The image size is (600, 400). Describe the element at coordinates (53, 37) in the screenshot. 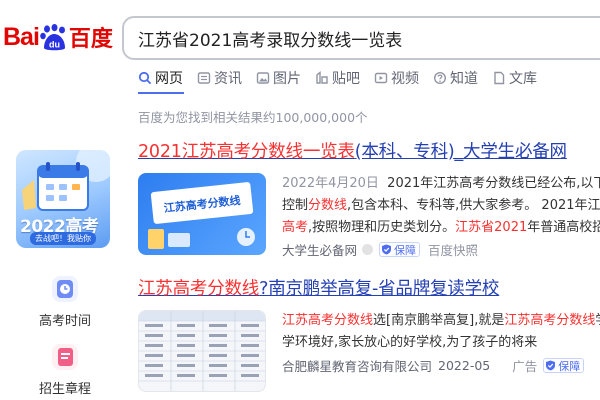

I see `paw-icon: du` at that location.